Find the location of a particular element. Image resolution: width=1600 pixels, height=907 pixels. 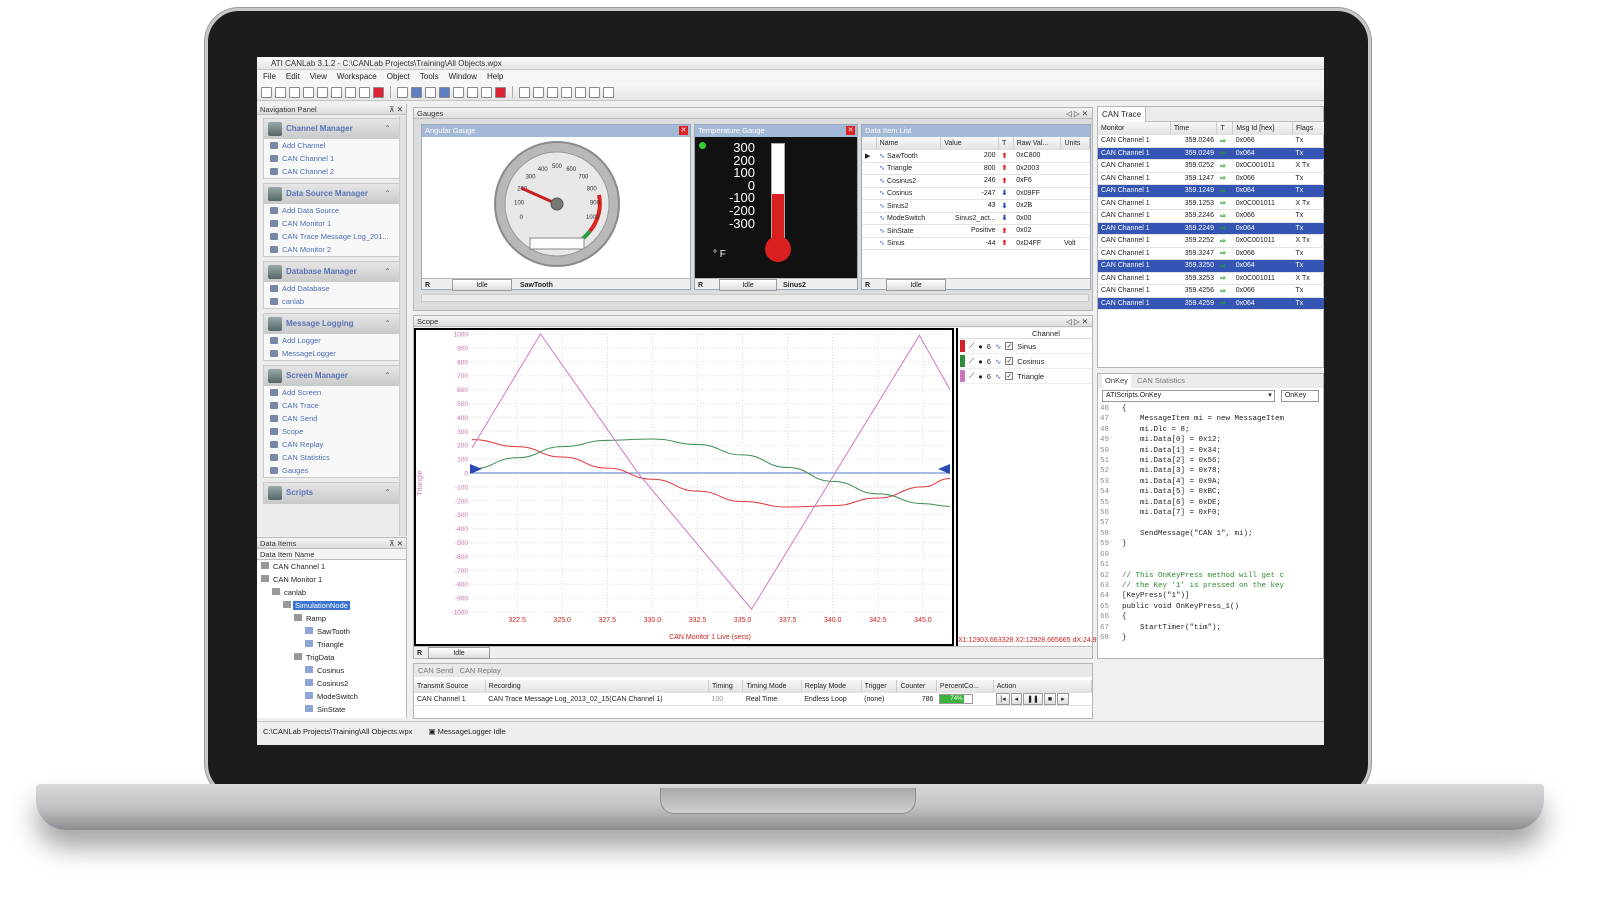

nav-section-header: Data Source Manager ⌃ is located at coordinates (331, 194).